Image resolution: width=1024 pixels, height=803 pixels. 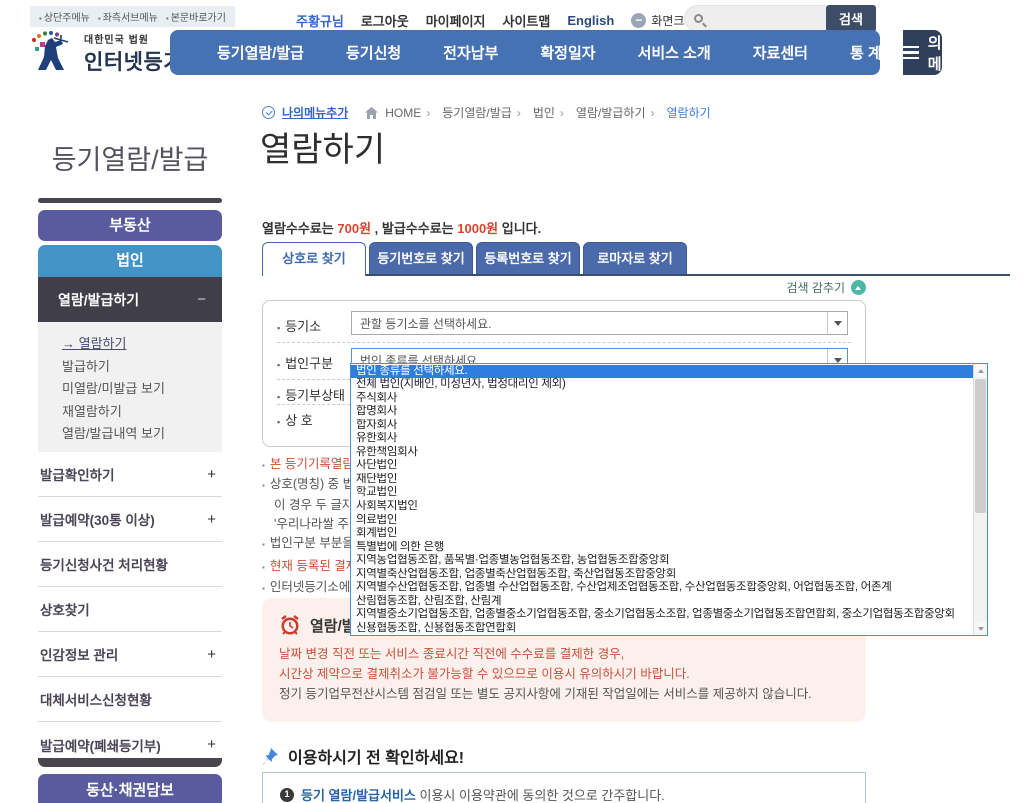 I want to click on corp-type-option: 학교법인, so click(x=662, y=493).